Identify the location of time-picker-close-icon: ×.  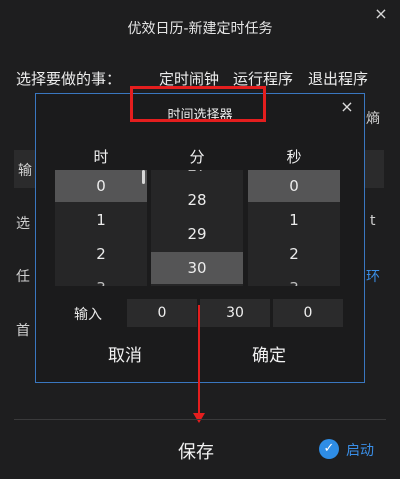
(347, 107).